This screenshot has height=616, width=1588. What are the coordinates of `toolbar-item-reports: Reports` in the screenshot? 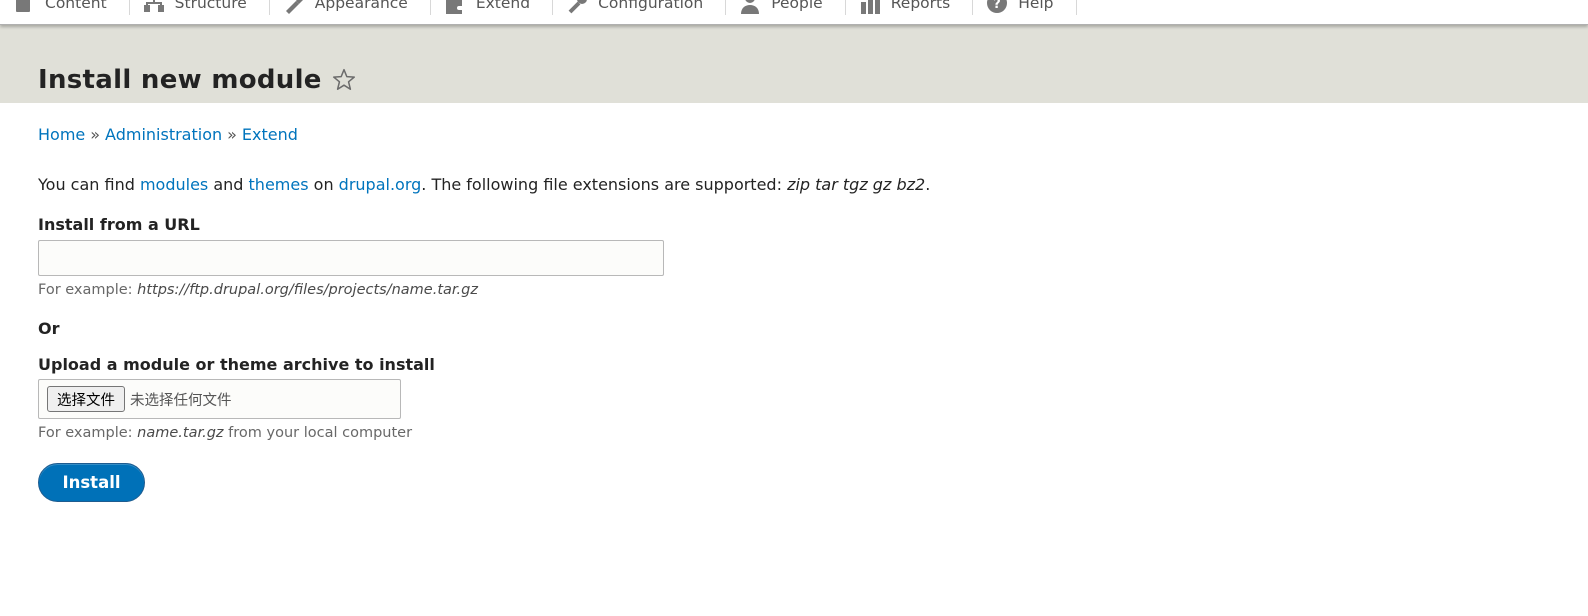 It's located at (910, 7).